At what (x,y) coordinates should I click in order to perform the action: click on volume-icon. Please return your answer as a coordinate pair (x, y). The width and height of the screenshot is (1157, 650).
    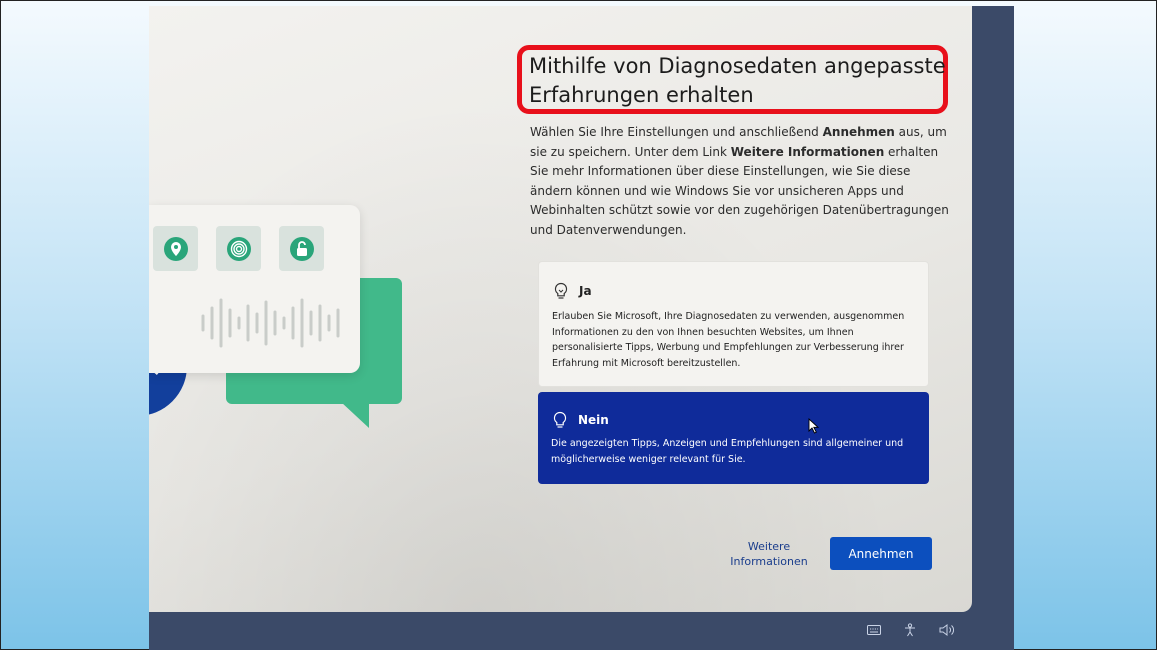
    Looking at the image, I should click on (947, 630).